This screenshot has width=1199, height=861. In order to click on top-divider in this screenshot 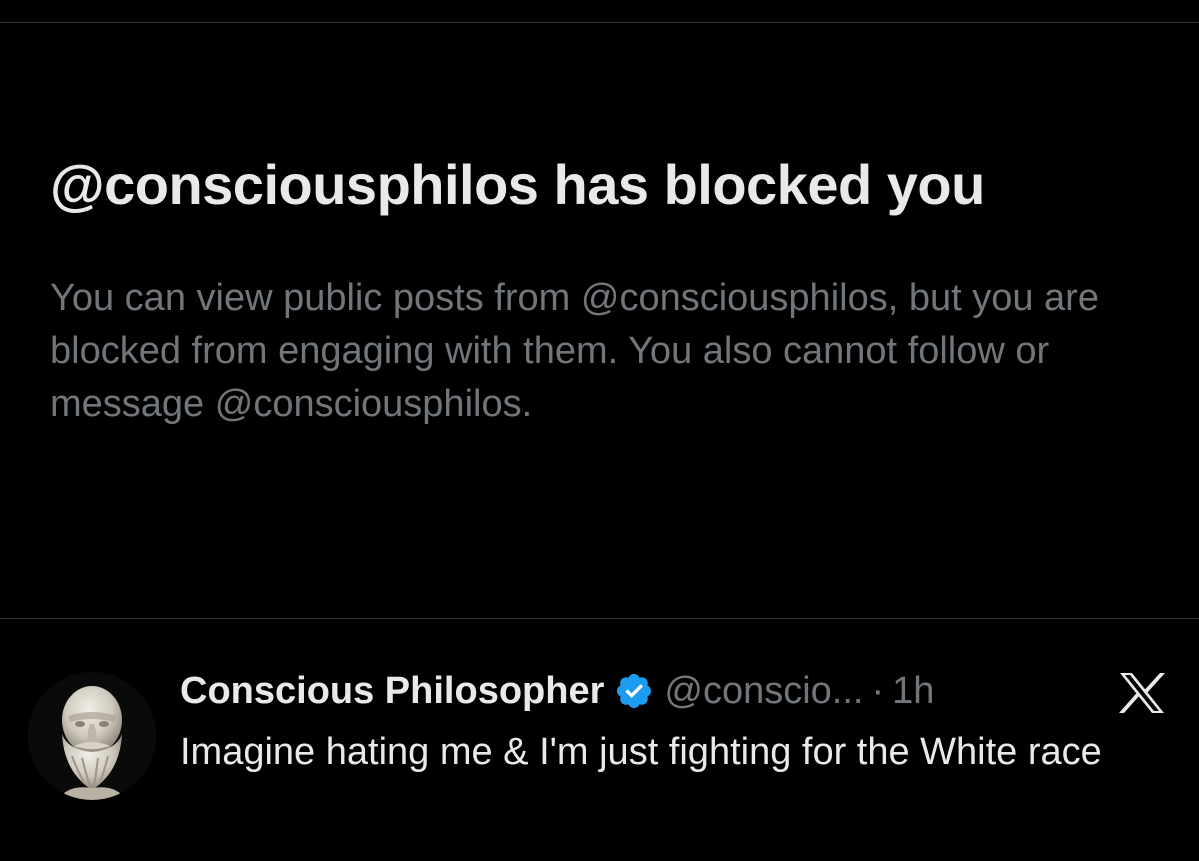, I will do `click(599, 22)`.